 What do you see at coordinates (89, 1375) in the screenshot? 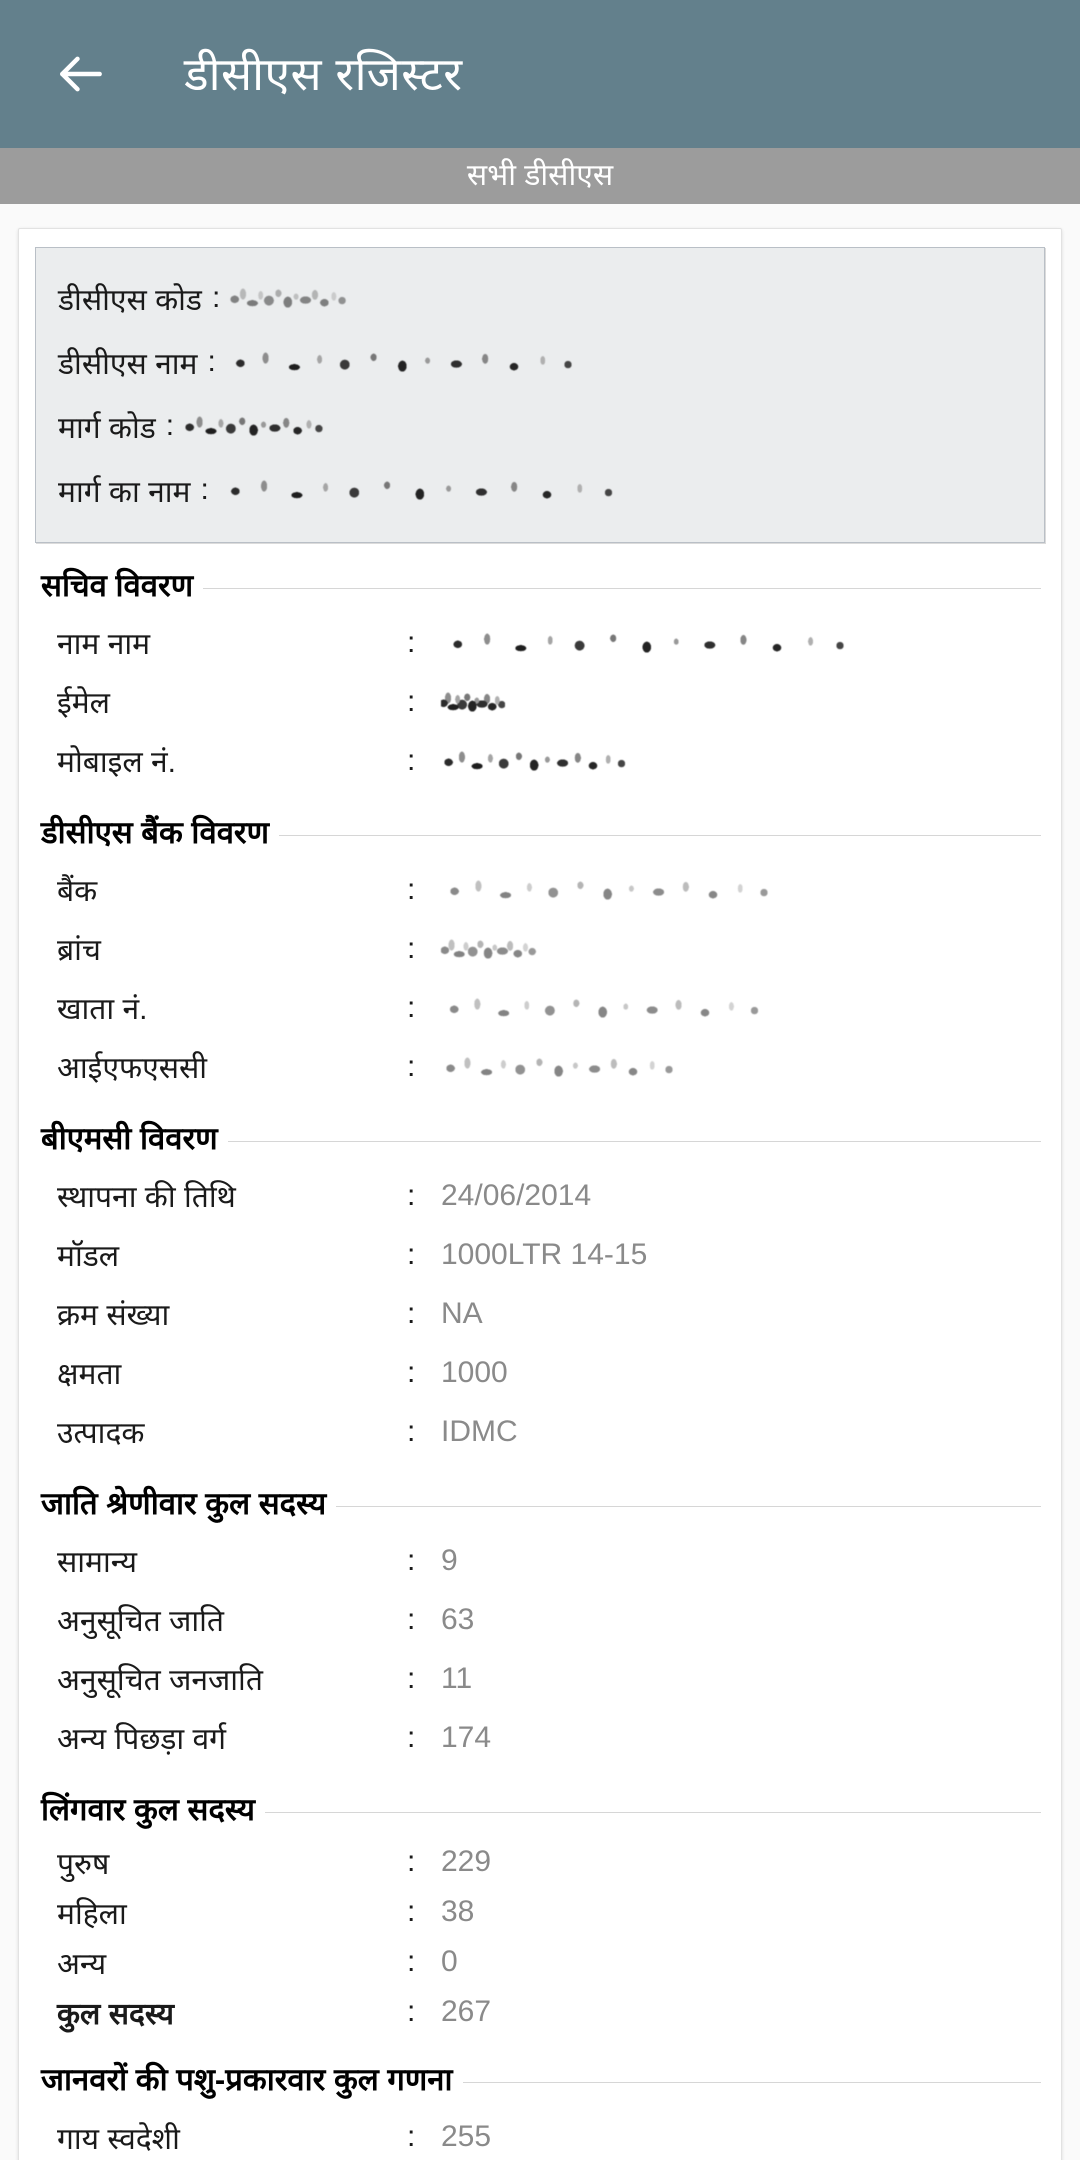
I see `row-label: क्षमता` at bounding box center [89, 1375].